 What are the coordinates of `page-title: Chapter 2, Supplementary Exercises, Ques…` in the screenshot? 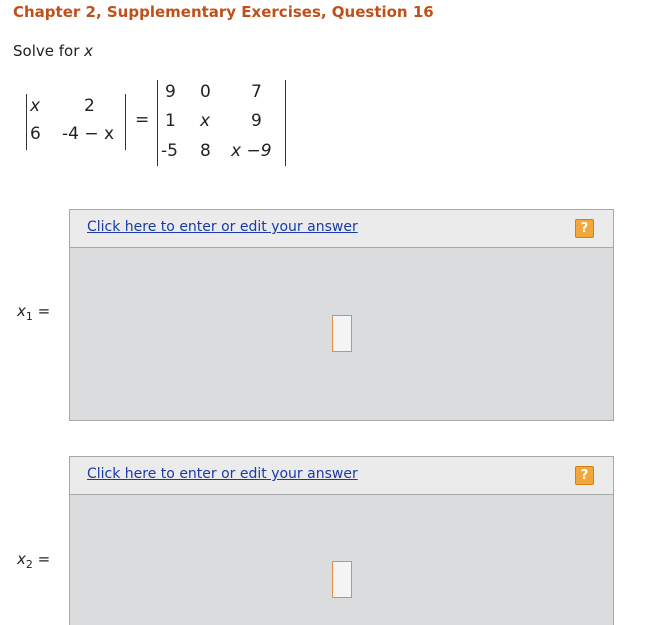 It's located at (223, 12).